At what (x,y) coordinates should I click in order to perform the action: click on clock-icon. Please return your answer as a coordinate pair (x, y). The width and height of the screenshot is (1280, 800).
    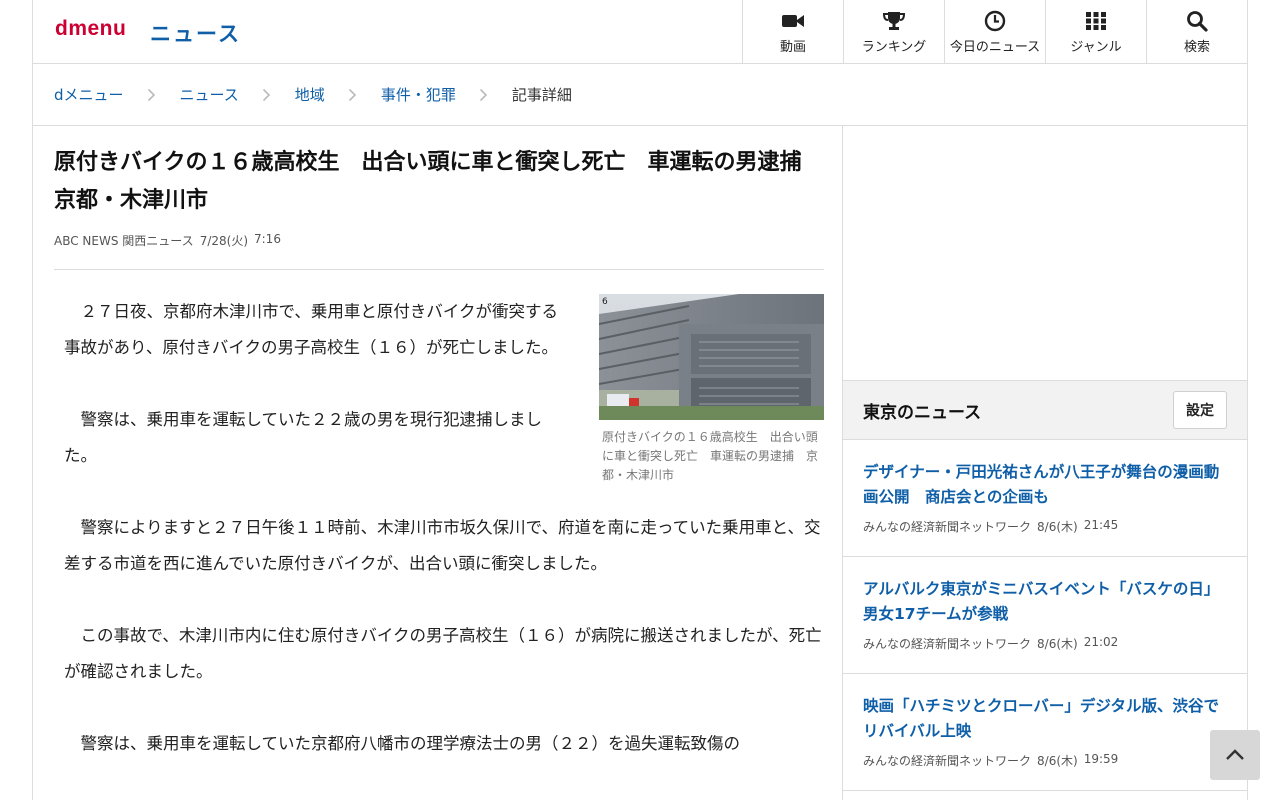
    Looking at the image, I should click on (995, 21).